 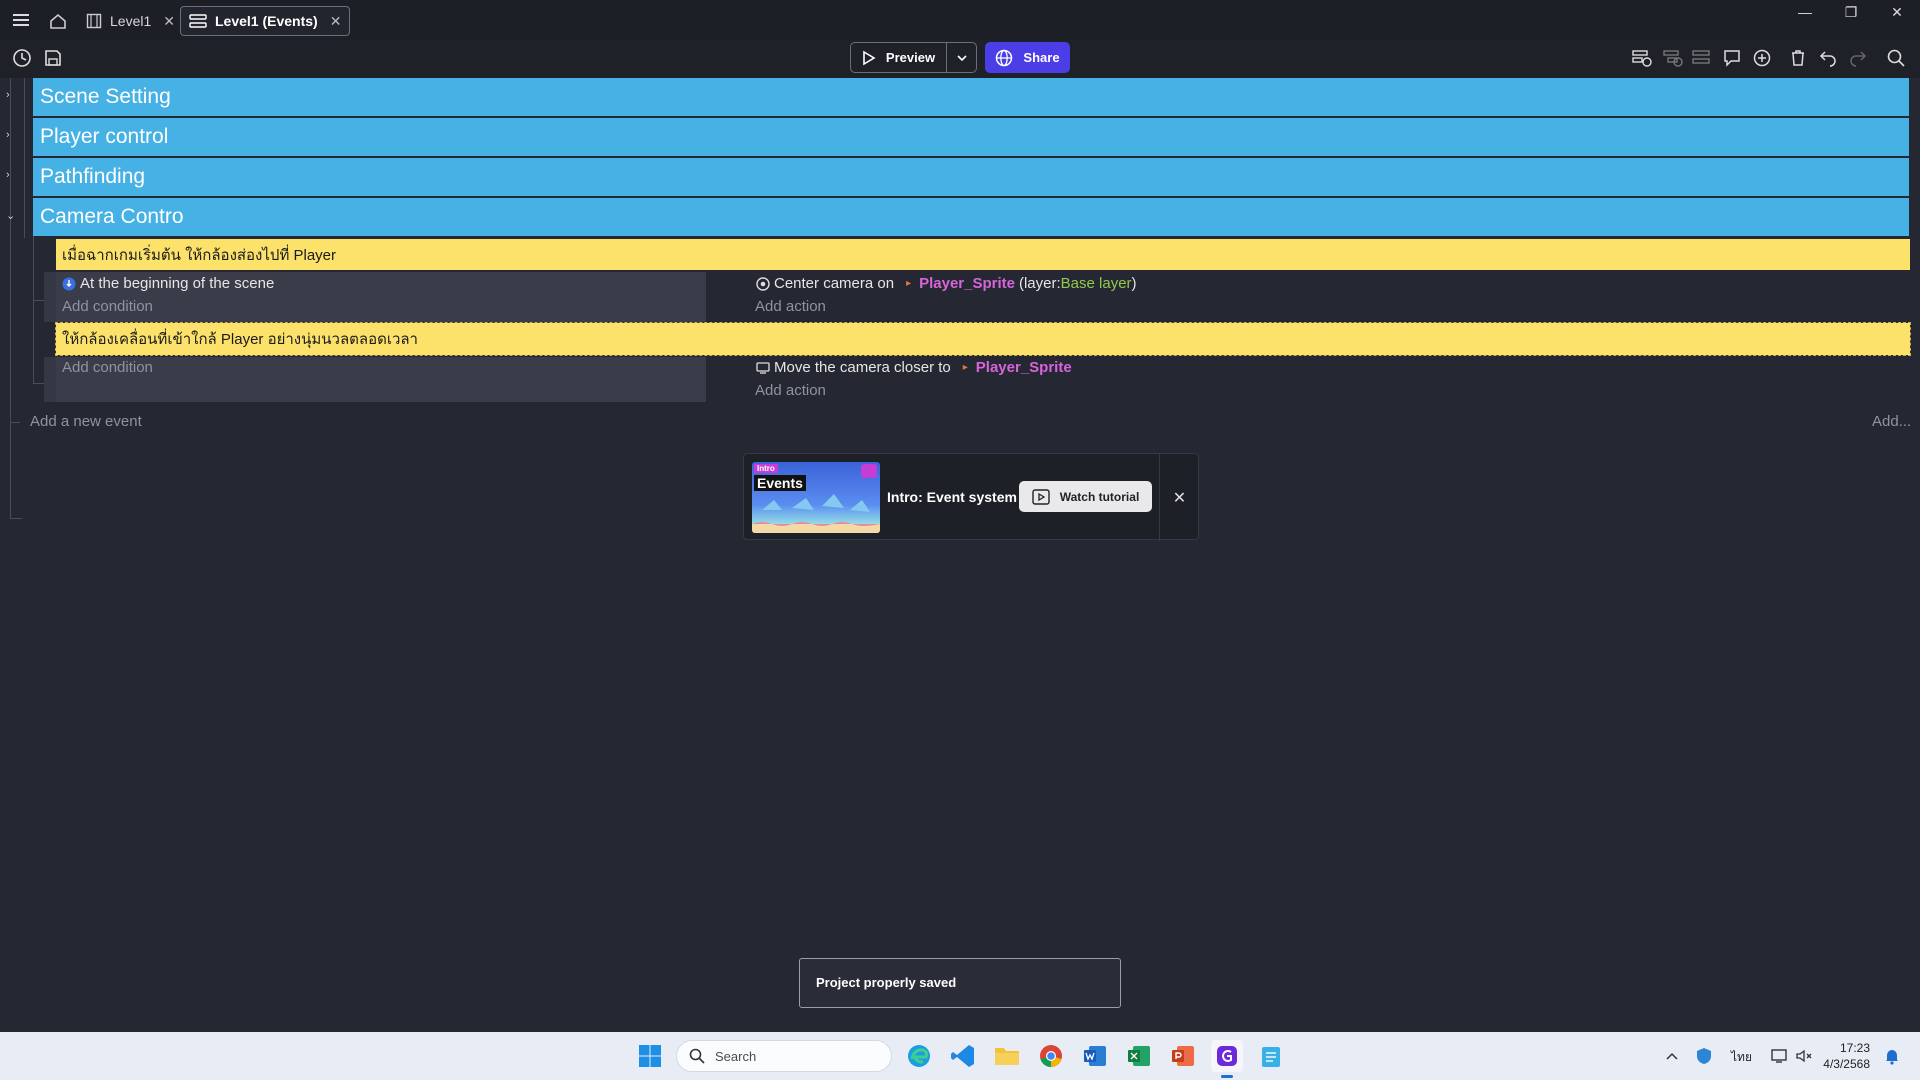 What do you see at coordinates (1134, 283) in the screenshot?
I see `action-layer-close: )` at bounding box center [1134, 283].